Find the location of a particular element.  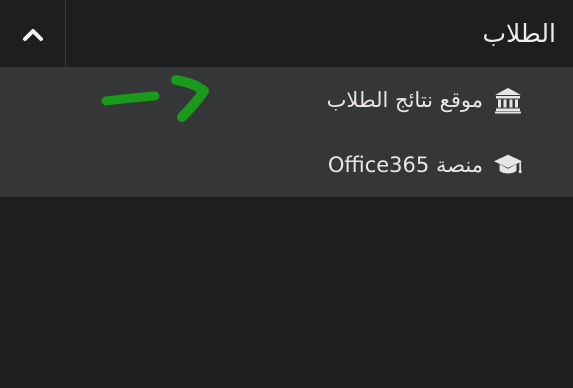

collapse-button is located at coordinates (33, 33).